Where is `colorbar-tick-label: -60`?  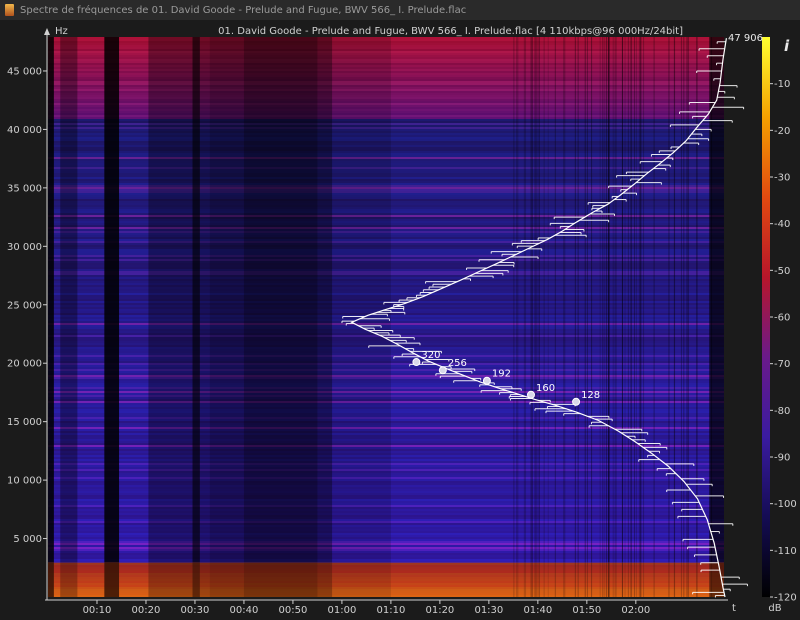
colorbar-tick-label: -60 is located at coordinates (782, 318).